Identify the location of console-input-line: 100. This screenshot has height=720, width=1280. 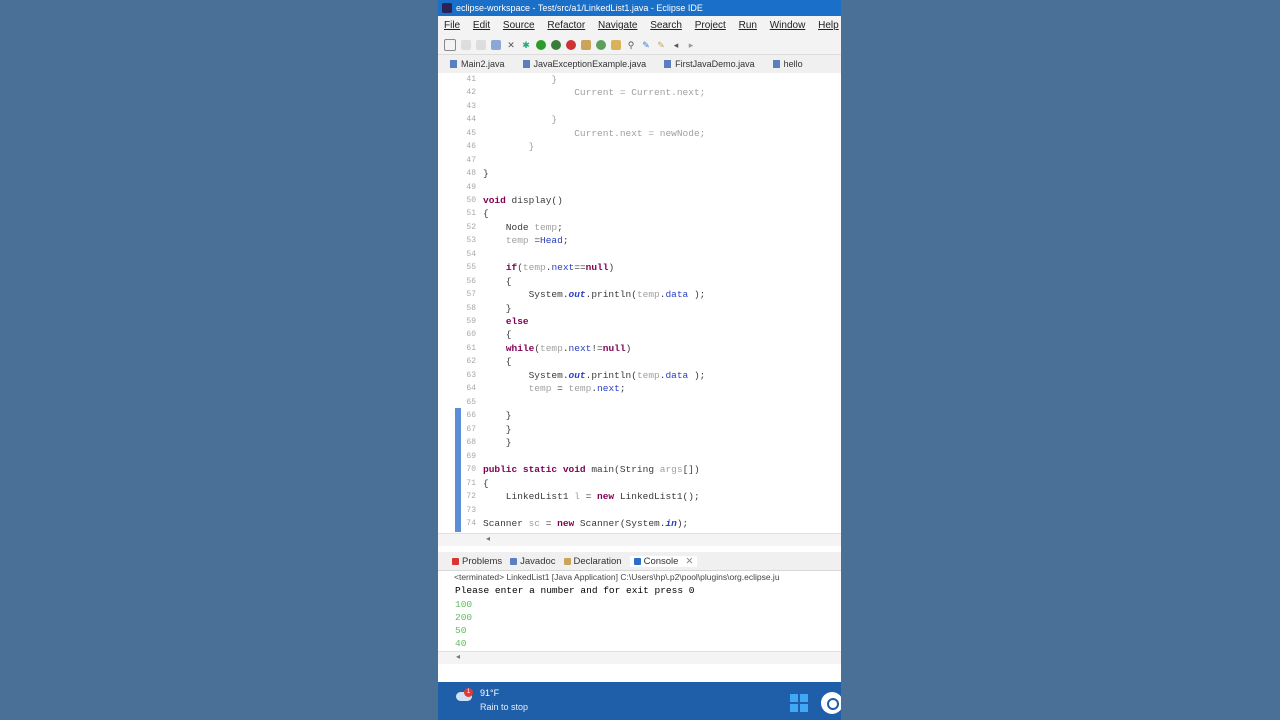
(464, 604).